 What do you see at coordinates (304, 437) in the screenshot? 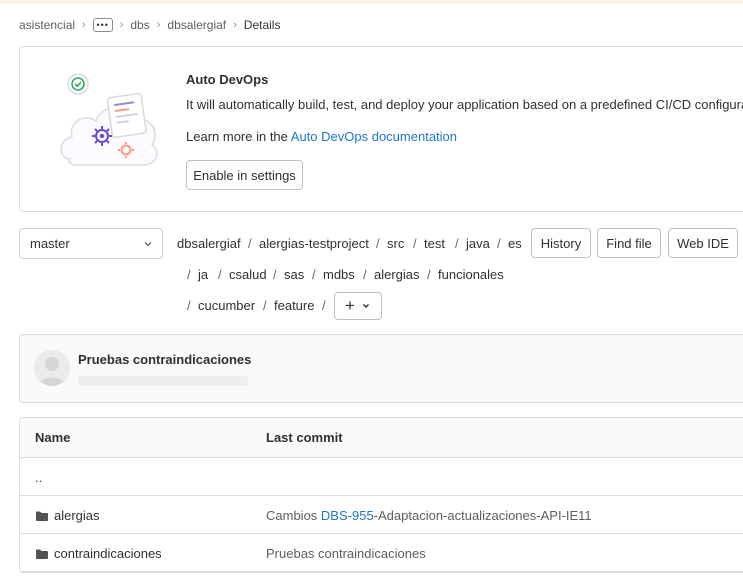
I see `column-header-last-commit: Last commit` at bounding box center [304, 437].